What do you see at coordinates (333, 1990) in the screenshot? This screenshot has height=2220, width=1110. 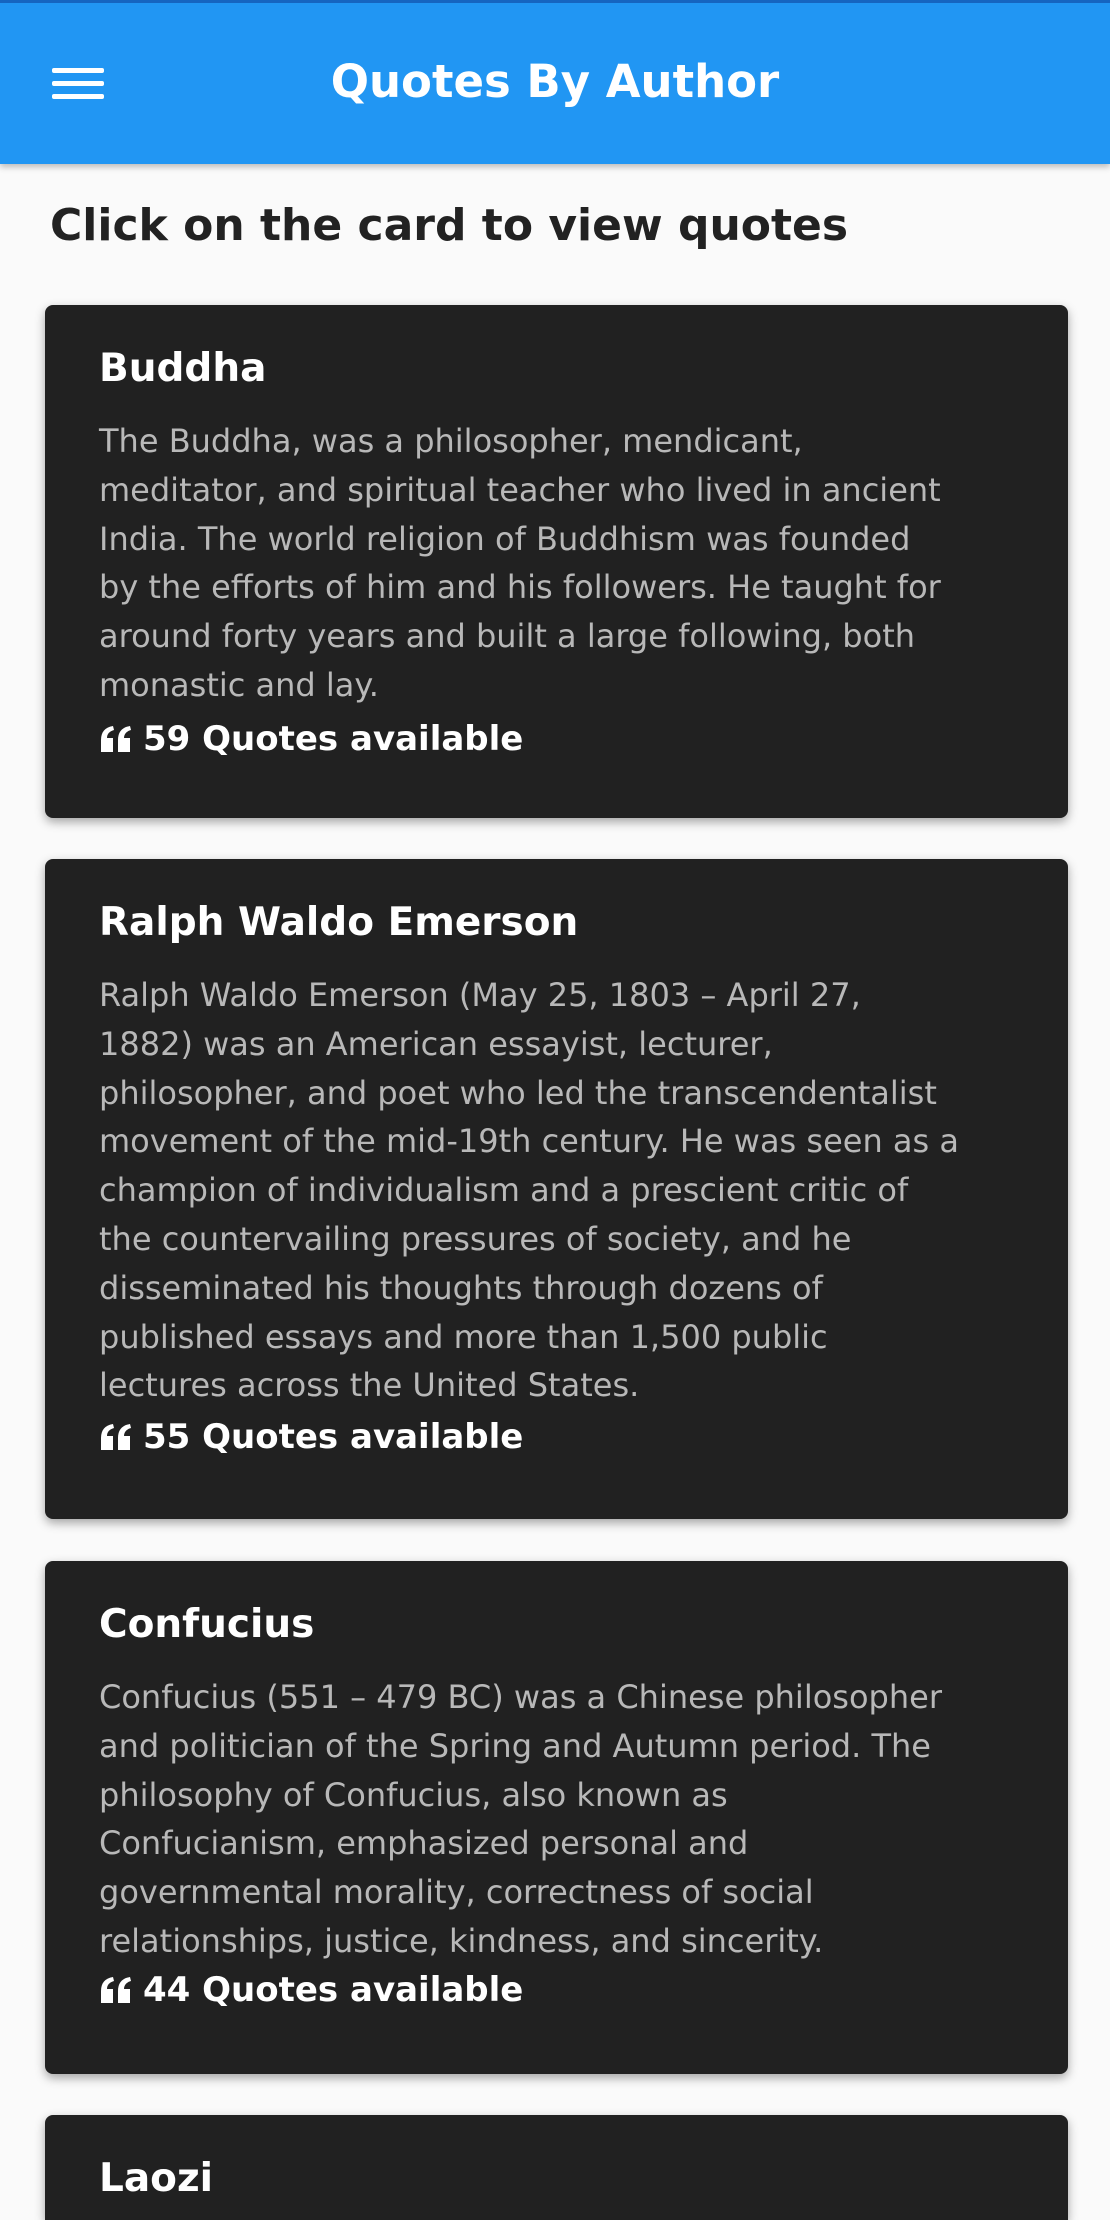 I see `quote-count: 44 Quotes available` at bounding box center [333, 1990].